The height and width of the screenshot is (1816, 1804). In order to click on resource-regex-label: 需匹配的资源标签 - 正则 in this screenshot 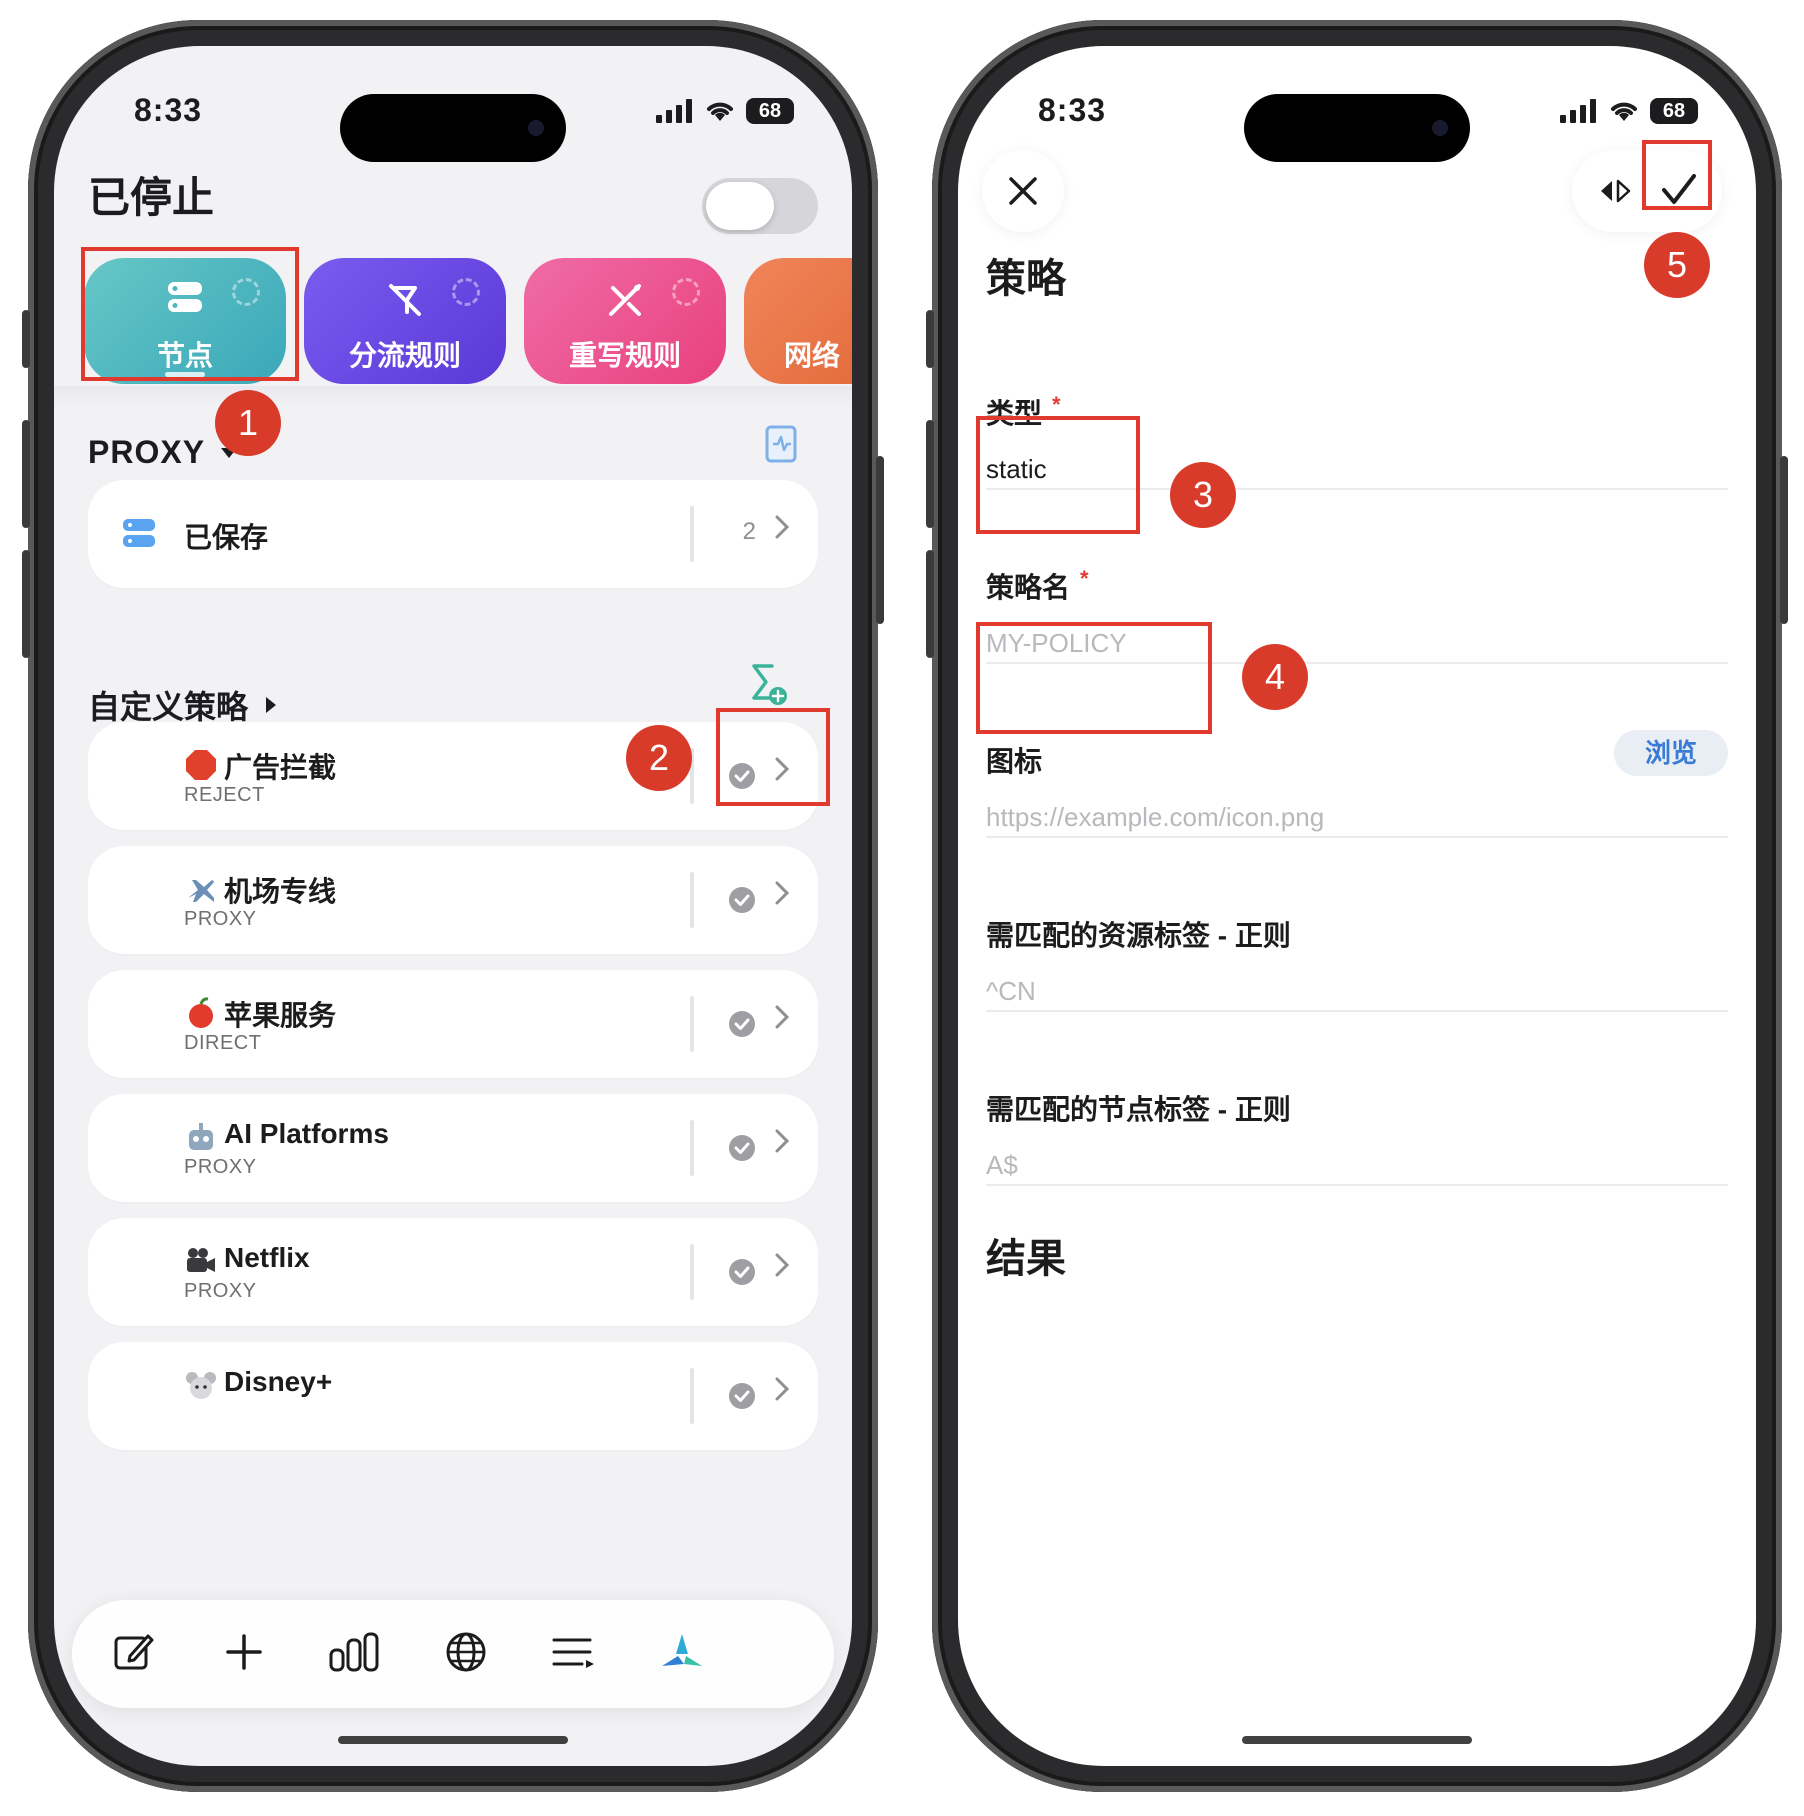, I will do `click(1138, 935)`.